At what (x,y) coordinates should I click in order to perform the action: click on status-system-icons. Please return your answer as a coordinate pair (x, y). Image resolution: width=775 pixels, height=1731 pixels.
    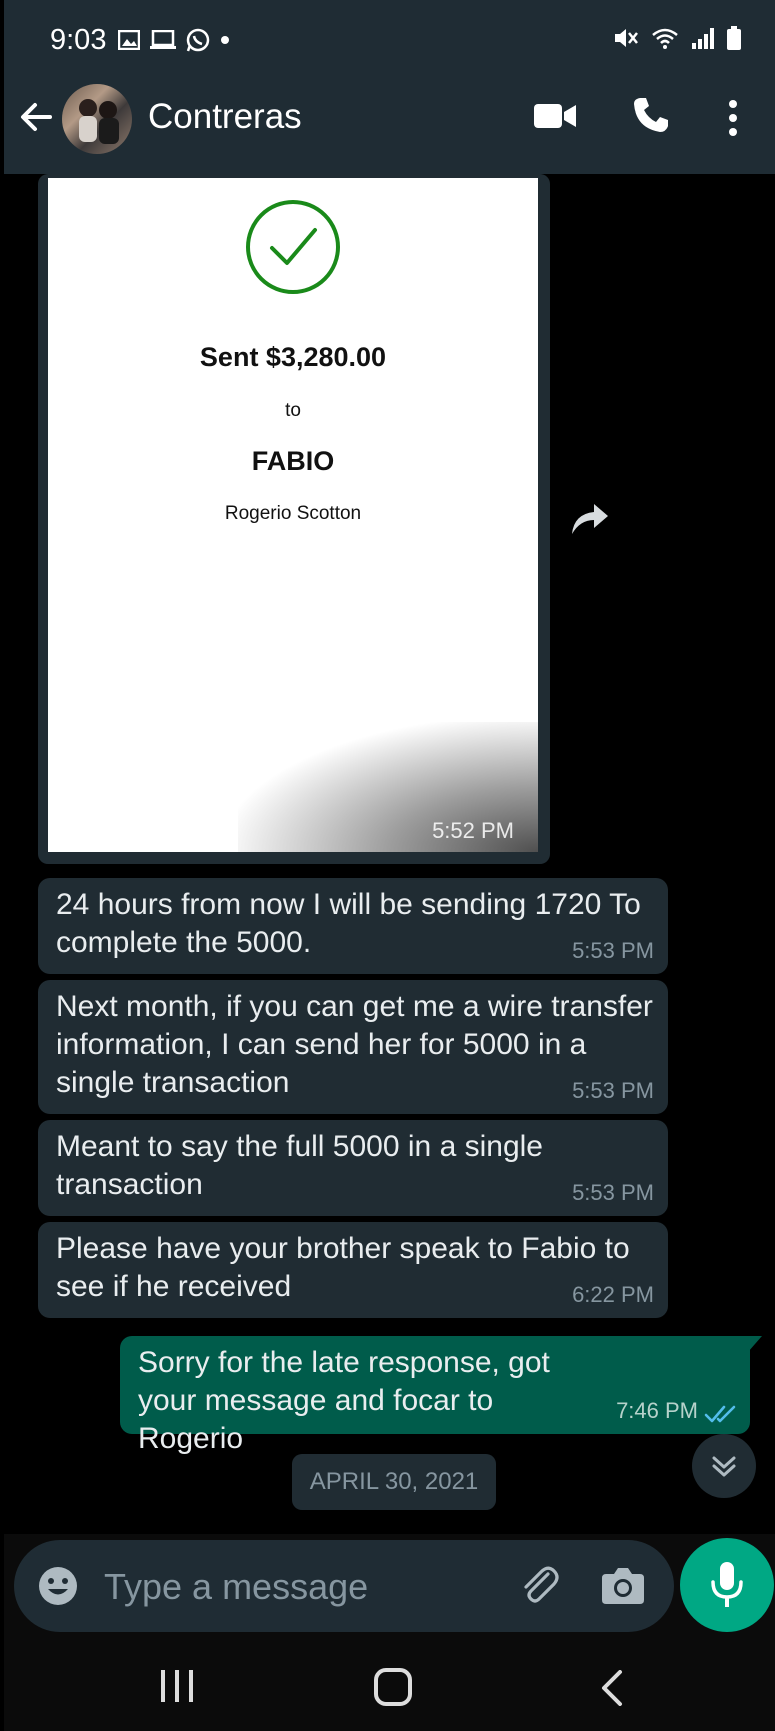
    Looking at the image, I should click on (677, 38).